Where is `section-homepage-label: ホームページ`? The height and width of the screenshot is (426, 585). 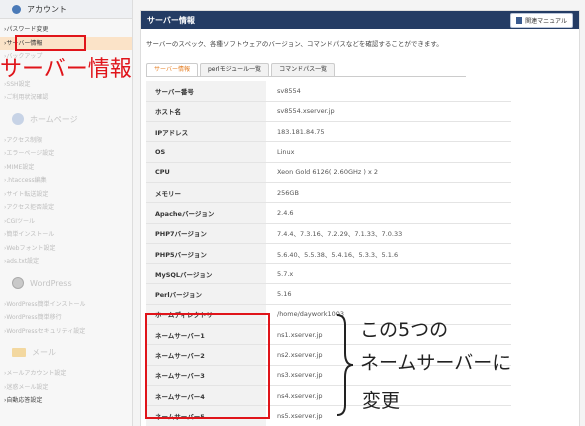
section-homepage-label: ホームページ is located at coordinates (54, 119).